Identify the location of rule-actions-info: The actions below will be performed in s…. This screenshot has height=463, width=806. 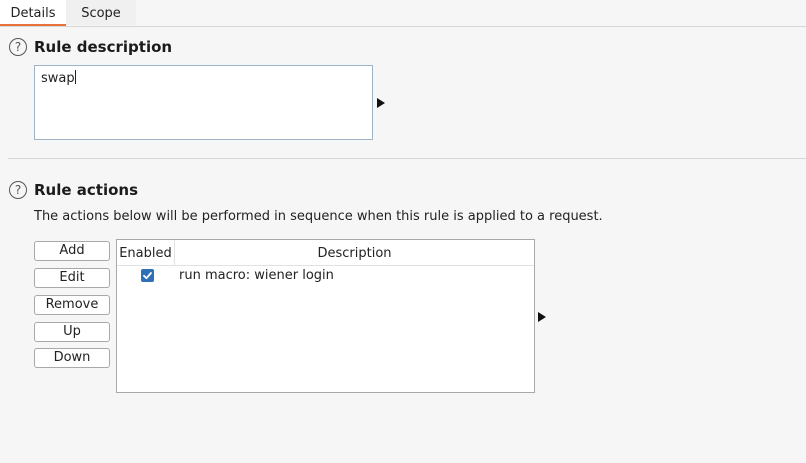
(318, 216).